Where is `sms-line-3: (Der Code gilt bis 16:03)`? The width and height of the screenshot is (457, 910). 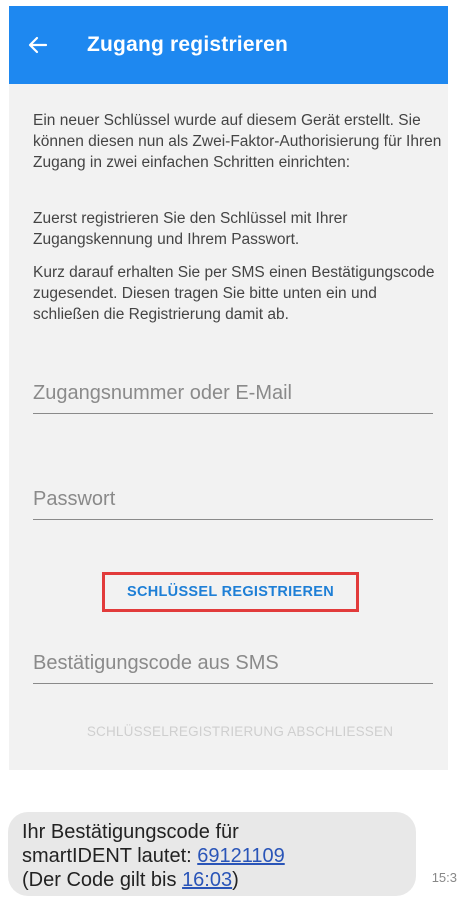
sms-line-3: (Der Code gilt bis 16:03) is located at coordinates (153, 880).